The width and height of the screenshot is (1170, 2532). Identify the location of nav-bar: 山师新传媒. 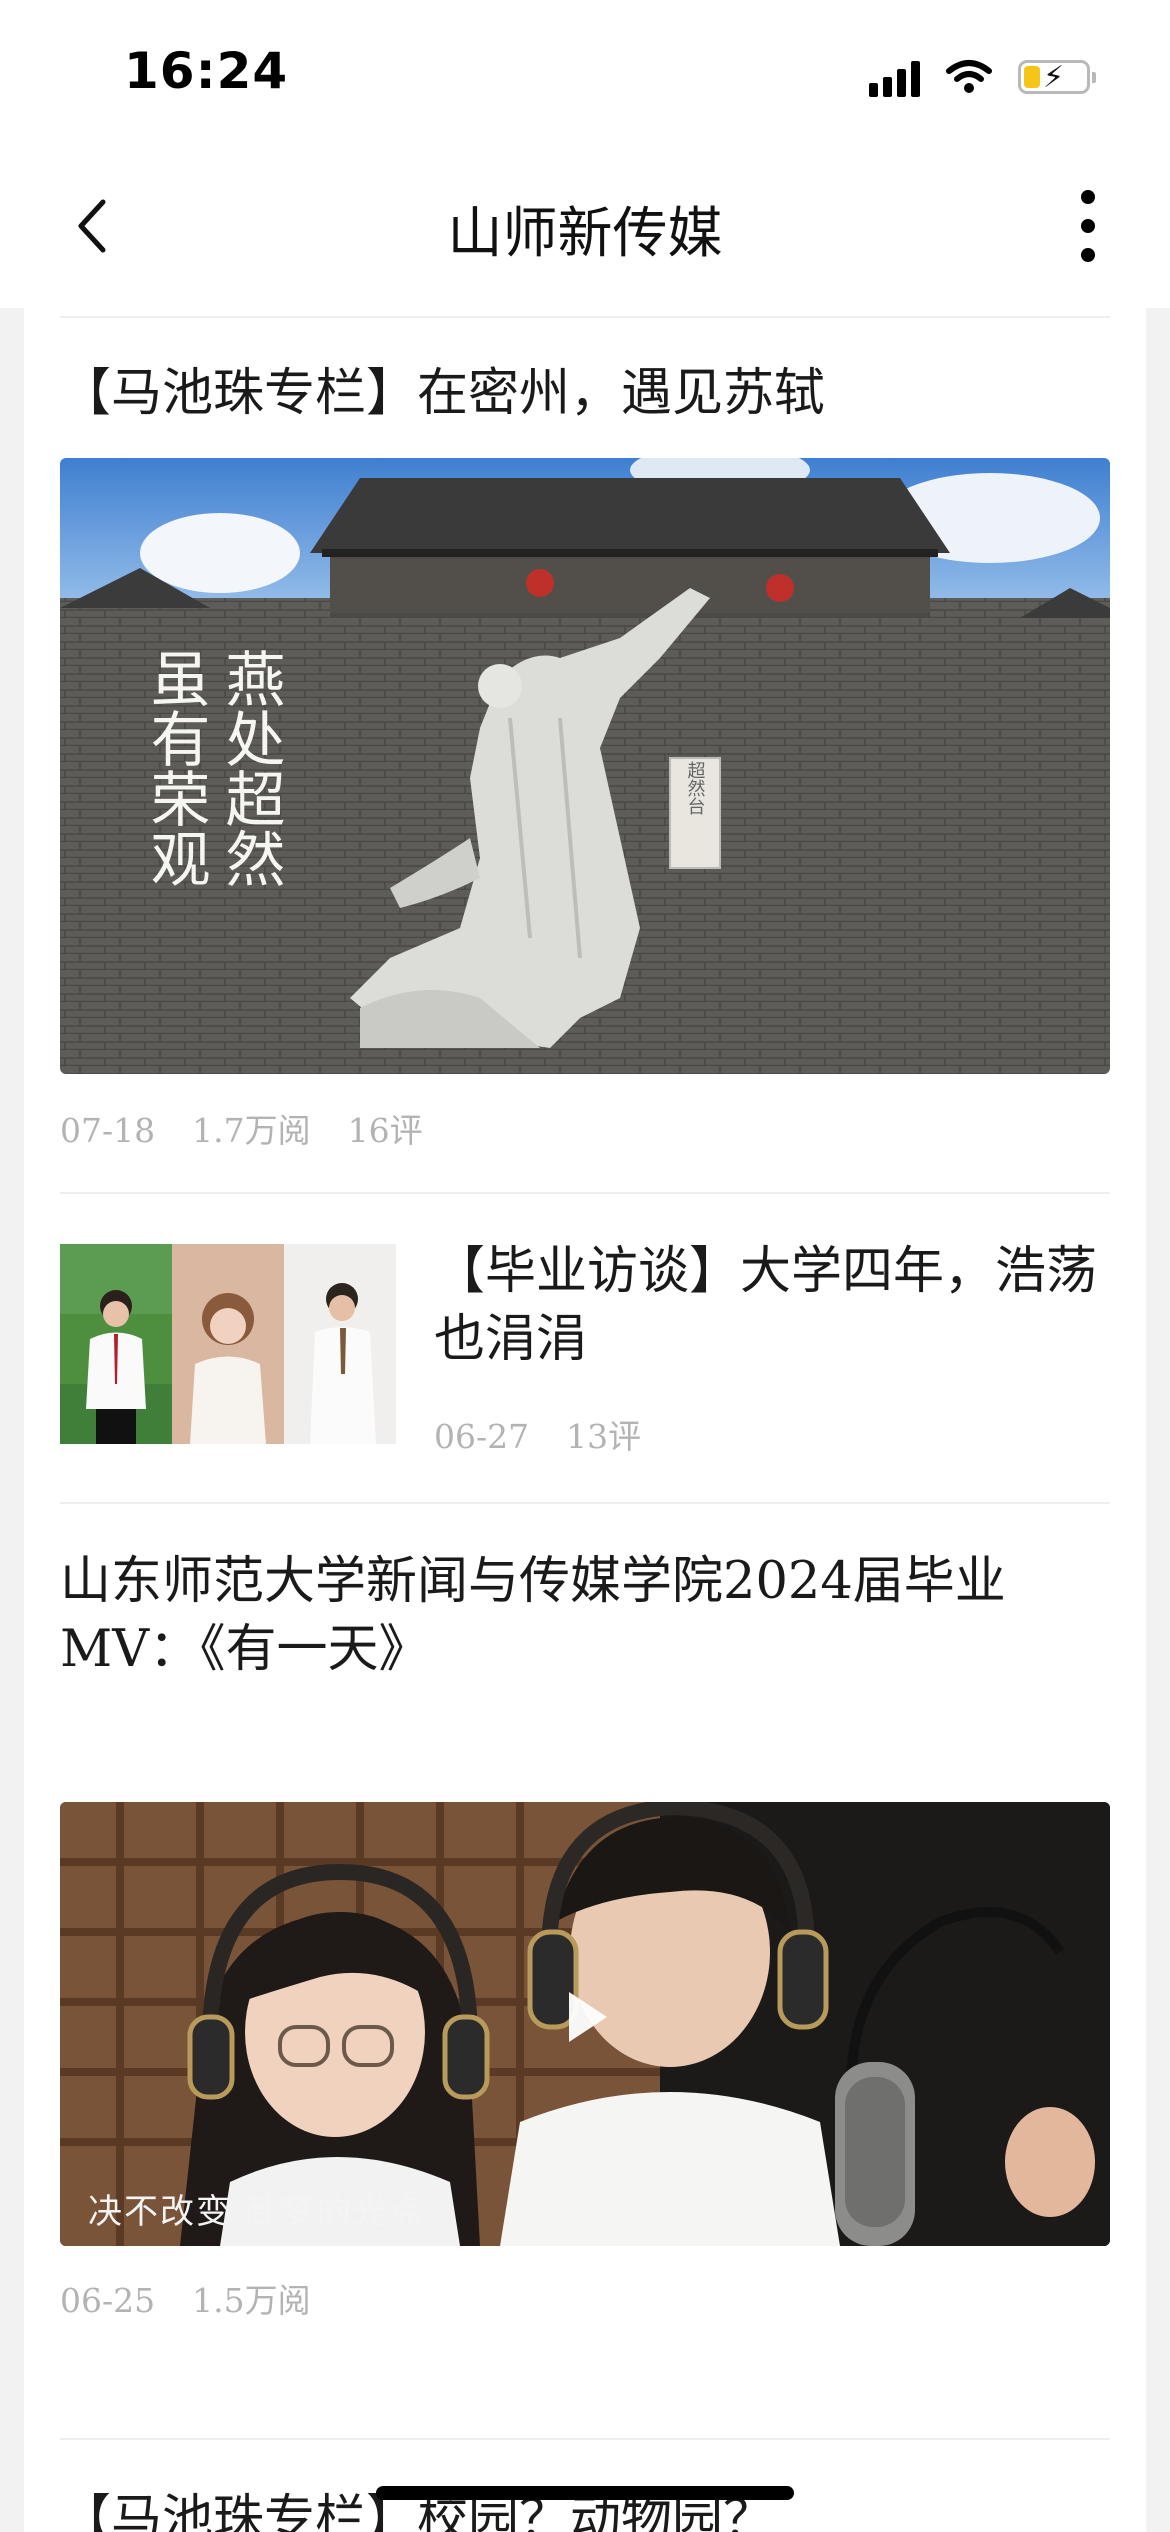
(585, 229).